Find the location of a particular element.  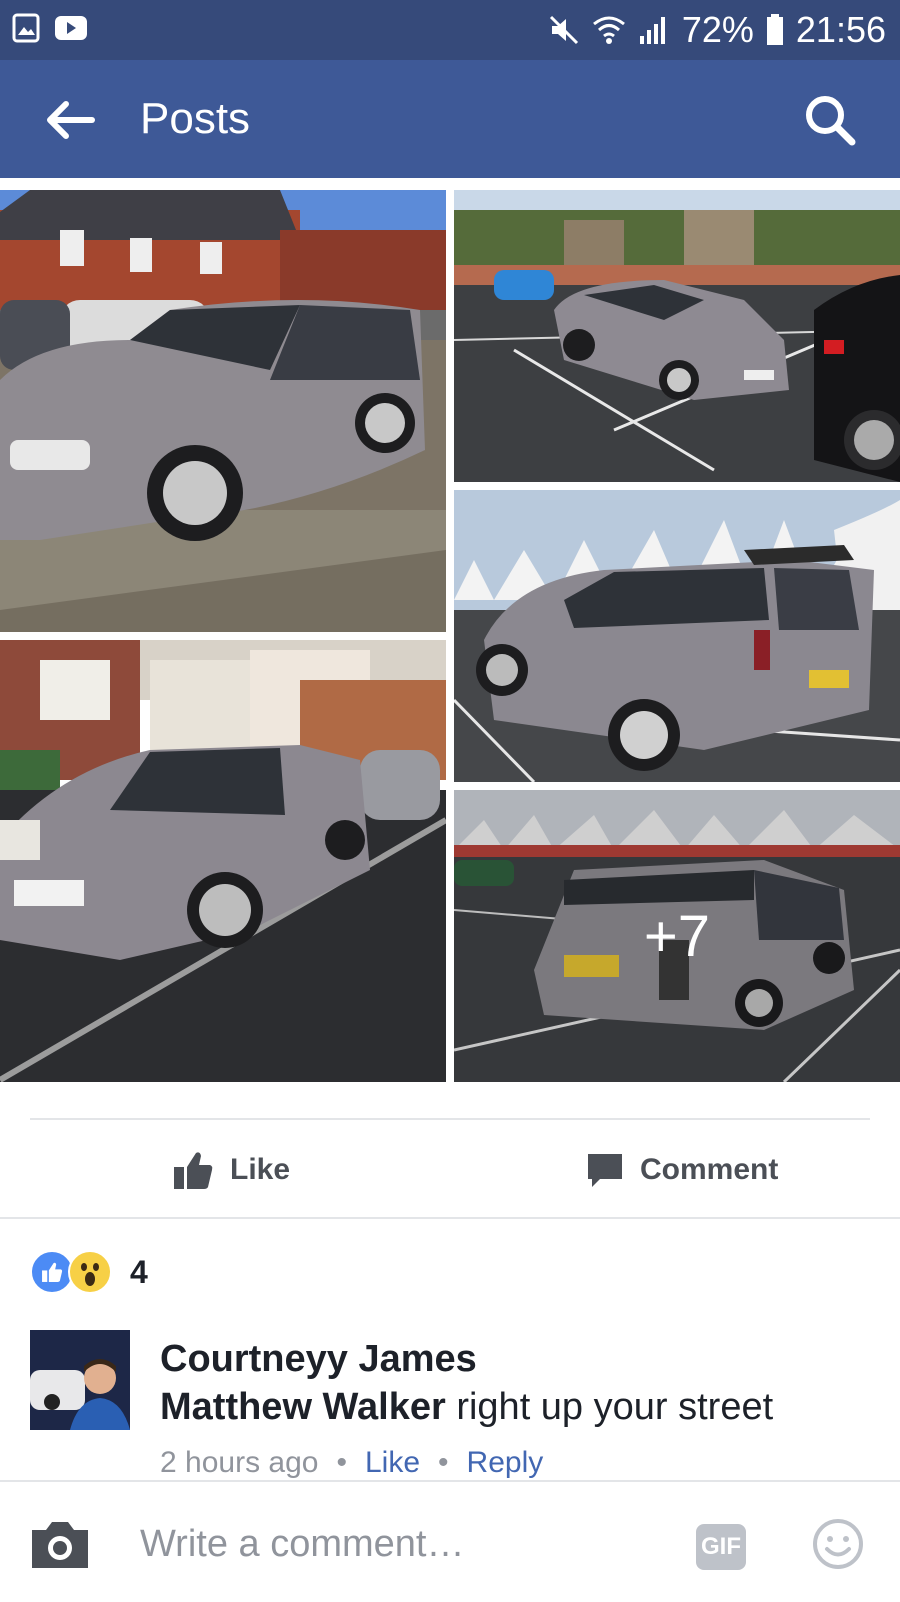

gif-button: GIF is located at coordinates (721, 1547).